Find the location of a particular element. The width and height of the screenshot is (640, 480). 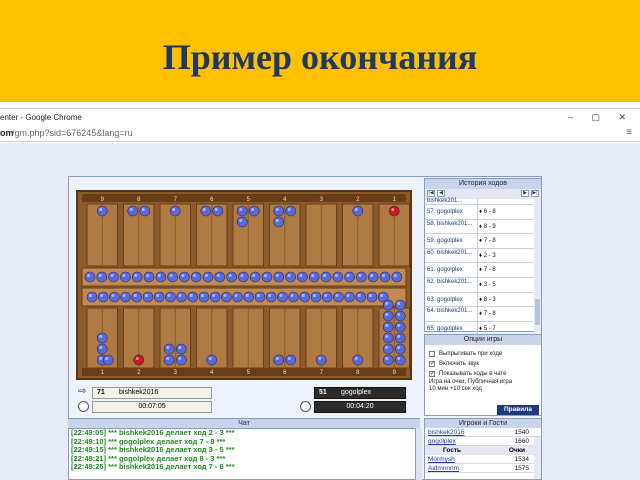

checkbox is located at coordinates (432, 354).